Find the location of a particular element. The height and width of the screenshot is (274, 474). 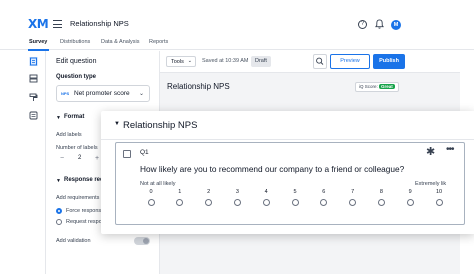

tools-button: Tools ⌄ is located at coordinates (181, 61).